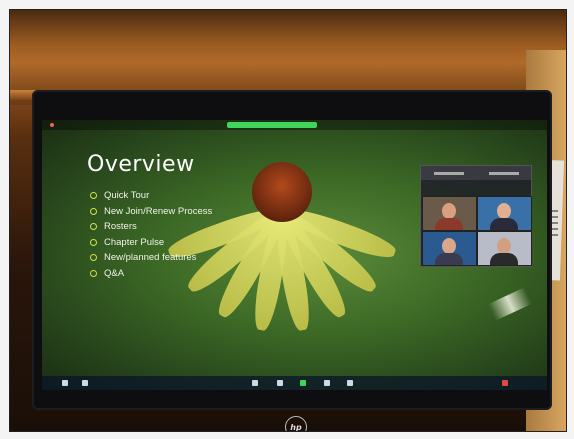  I want to click on screen-share-banner, so click(272, 125).